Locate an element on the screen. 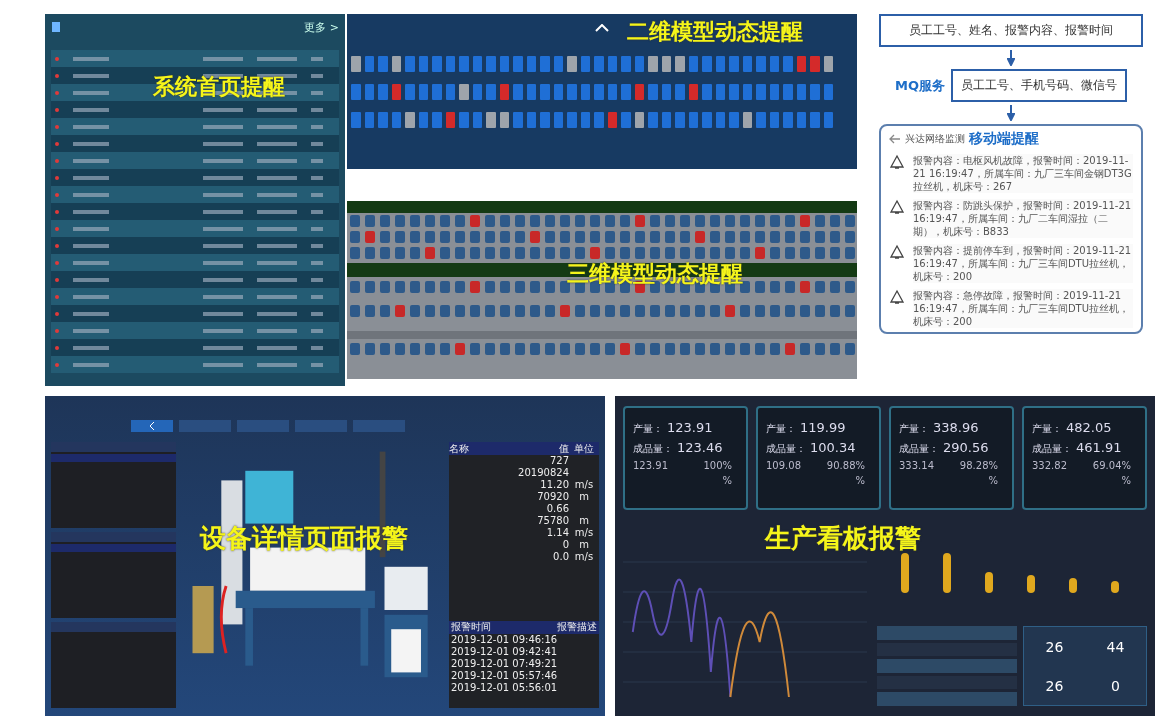 The height and width of the screenshot is (728, 1176). more-link: 更多 > is located at coordinates (321, 27).